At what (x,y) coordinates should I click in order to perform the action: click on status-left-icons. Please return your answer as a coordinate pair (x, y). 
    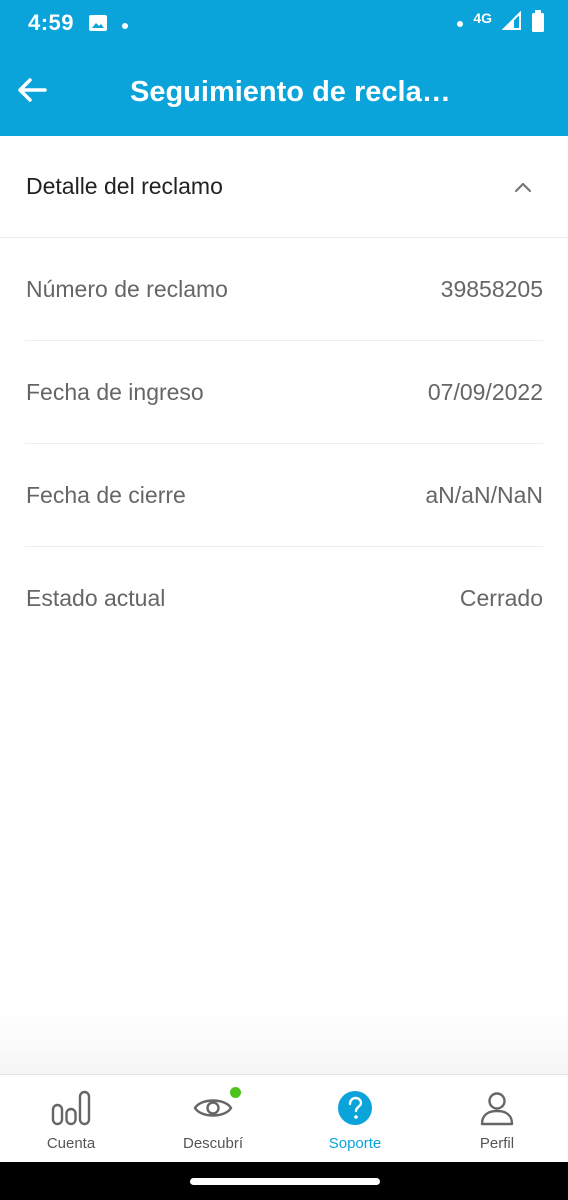
    Looking at the image, I should click on (108, 25).